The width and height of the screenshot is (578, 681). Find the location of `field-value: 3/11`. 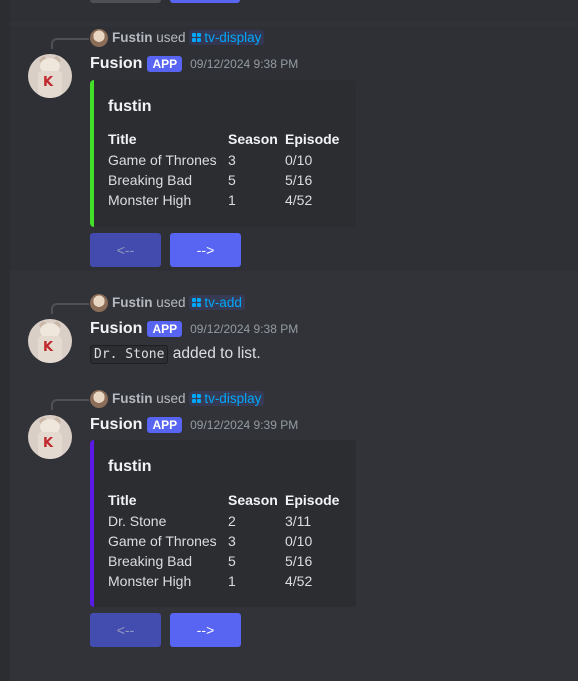

field-value: 3/11 is located at coordinates (298, 521).